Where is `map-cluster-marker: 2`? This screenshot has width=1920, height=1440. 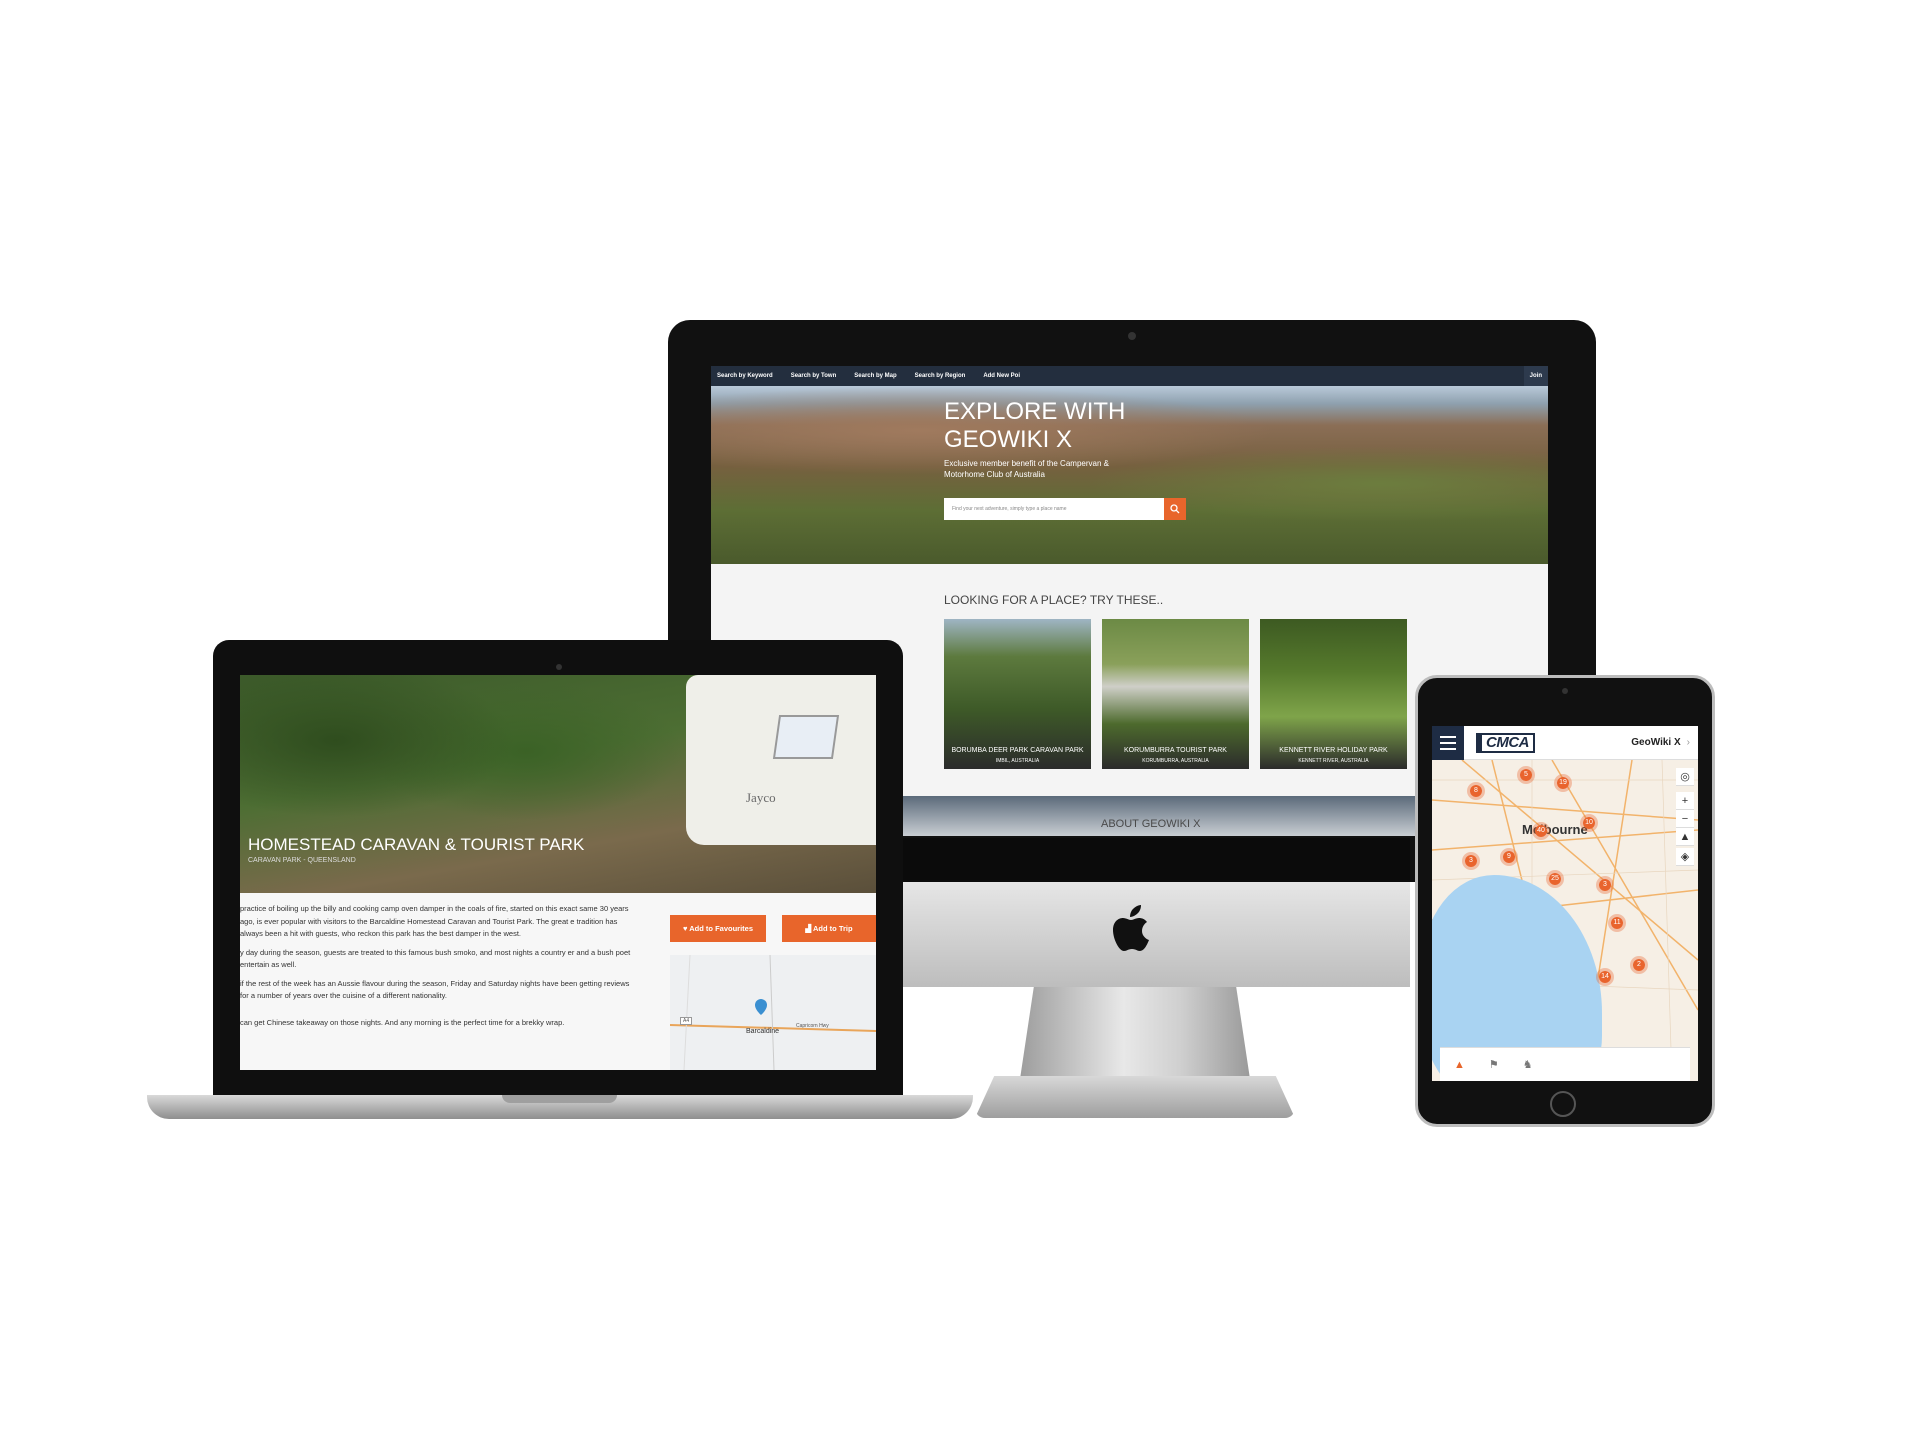
map-cluster-marker: 2 is located at coordinates (1639, 965).